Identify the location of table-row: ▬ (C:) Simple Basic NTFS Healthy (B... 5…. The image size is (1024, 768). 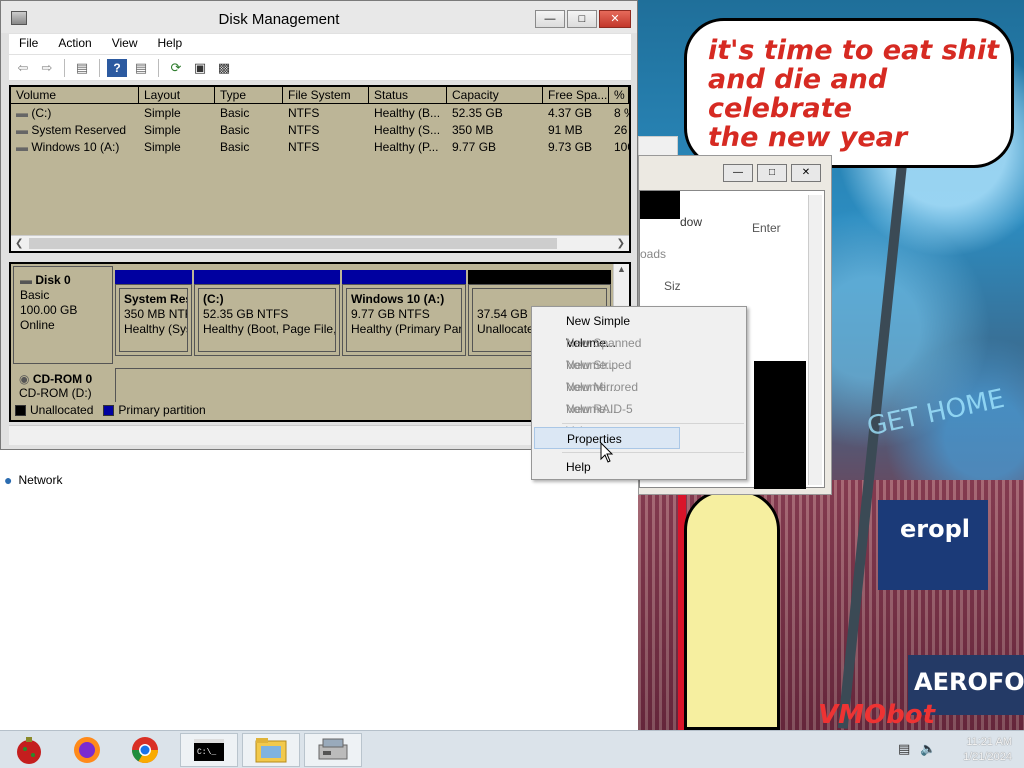
(320, 113).